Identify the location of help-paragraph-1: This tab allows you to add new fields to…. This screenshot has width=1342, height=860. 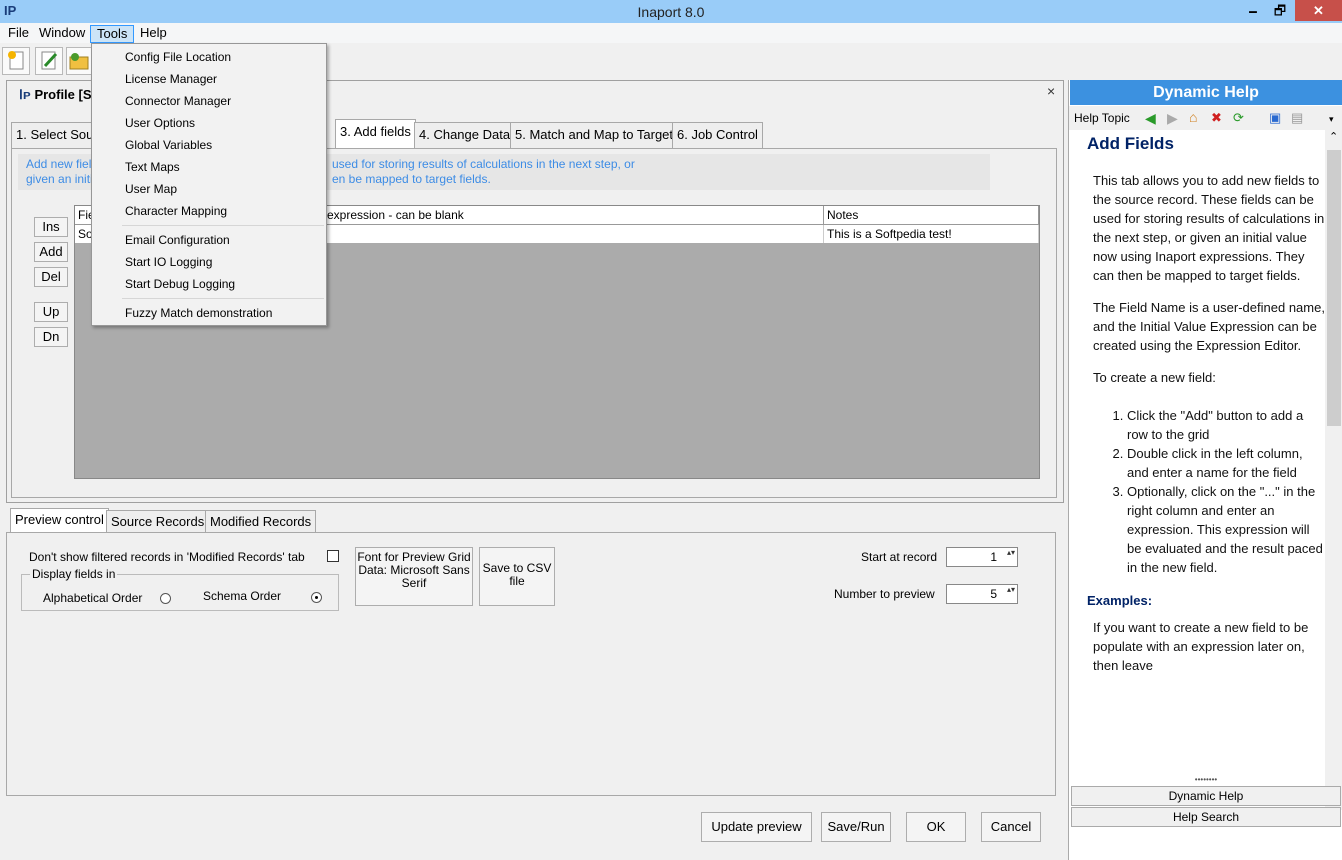
(1209, 228).